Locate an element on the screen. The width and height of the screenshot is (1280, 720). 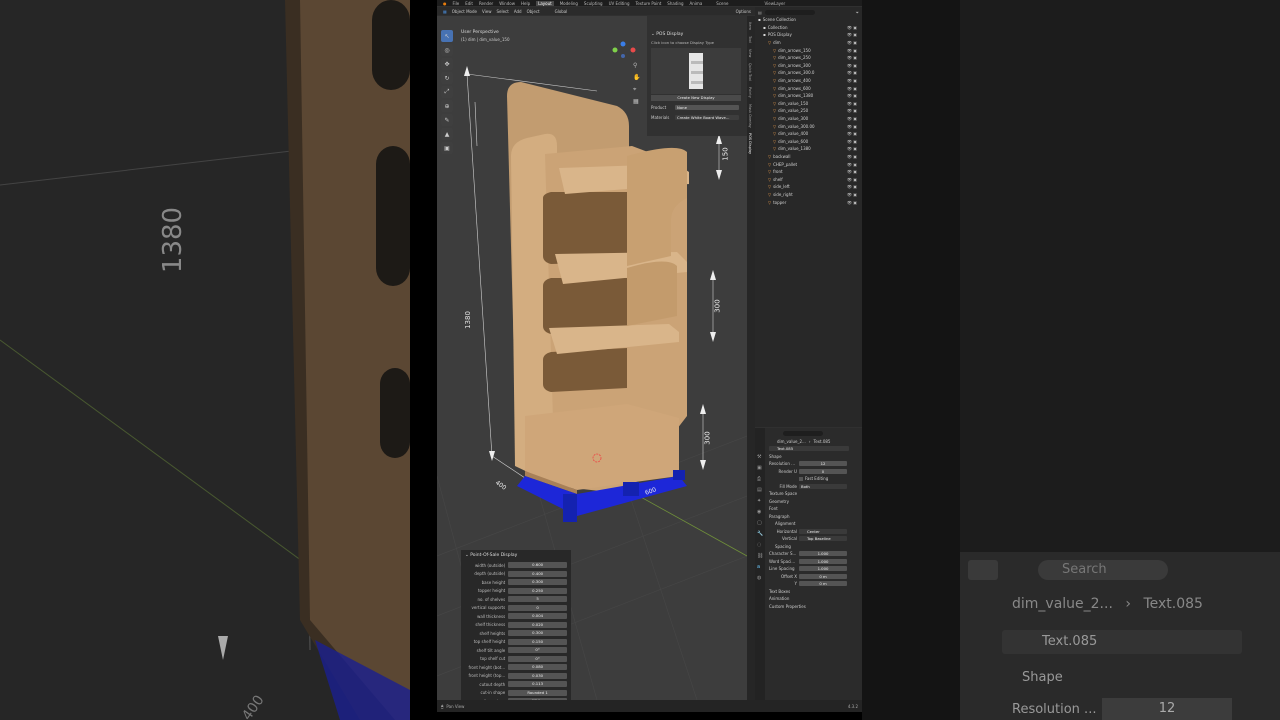
outliner-item: ▪ POS Display 👁 ▣ is located at coordinates (808, 35).